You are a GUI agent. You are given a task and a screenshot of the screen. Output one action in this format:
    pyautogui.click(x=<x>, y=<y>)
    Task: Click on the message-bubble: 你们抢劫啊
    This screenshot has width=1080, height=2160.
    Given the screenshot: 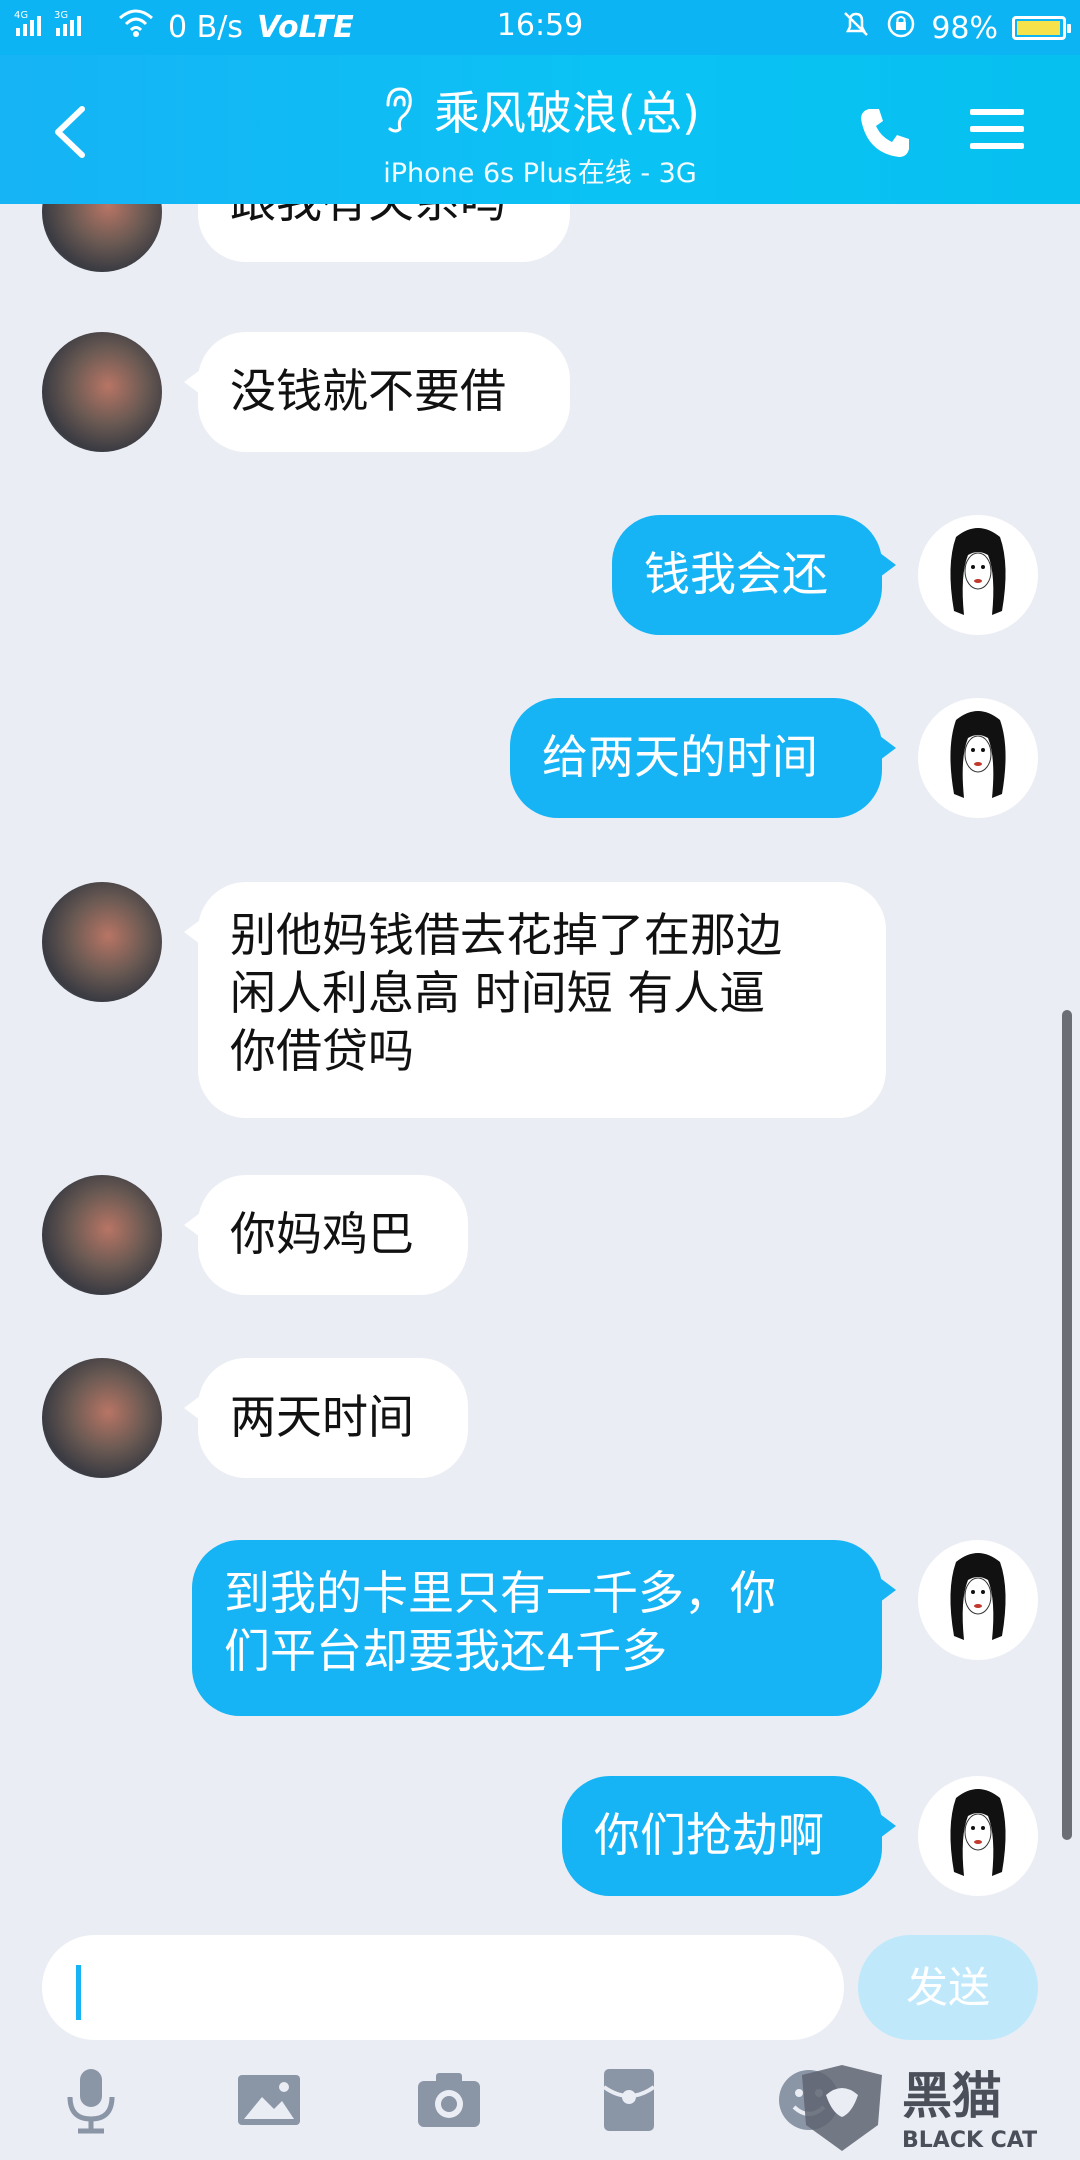 What is the action you would take?
    pyautogui.click(x=729, y=1836)
    